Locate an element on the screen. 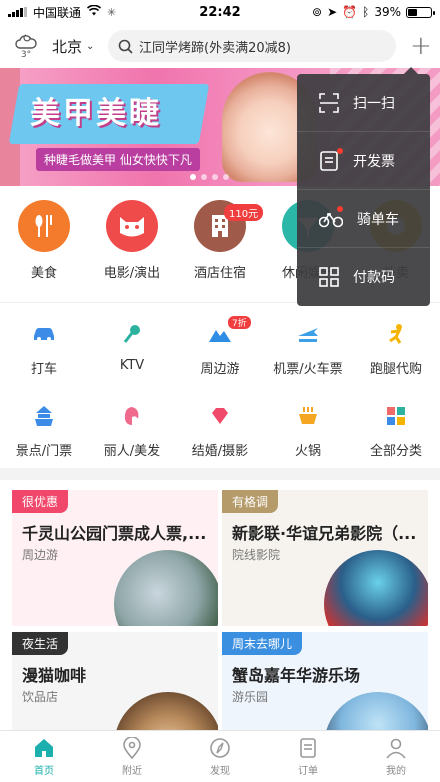  menu-item-bicycle: 骑单车 is located at coordinates (363, 219).